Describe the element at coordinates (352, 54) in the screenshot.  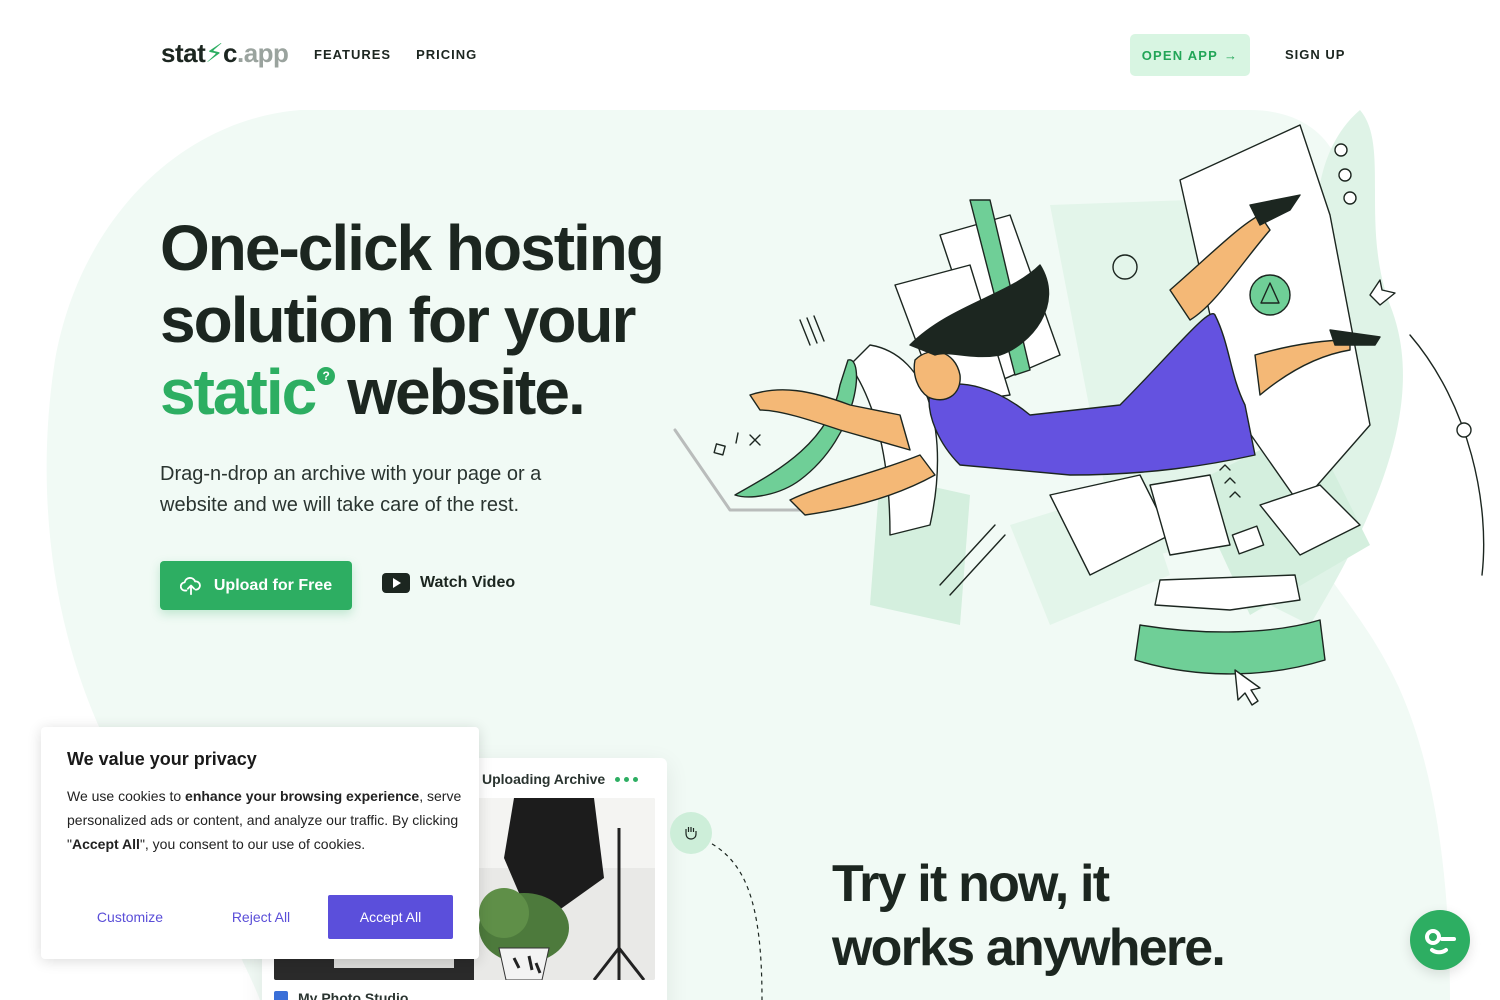
I see `nav-features-link: FEATURES` at that location.